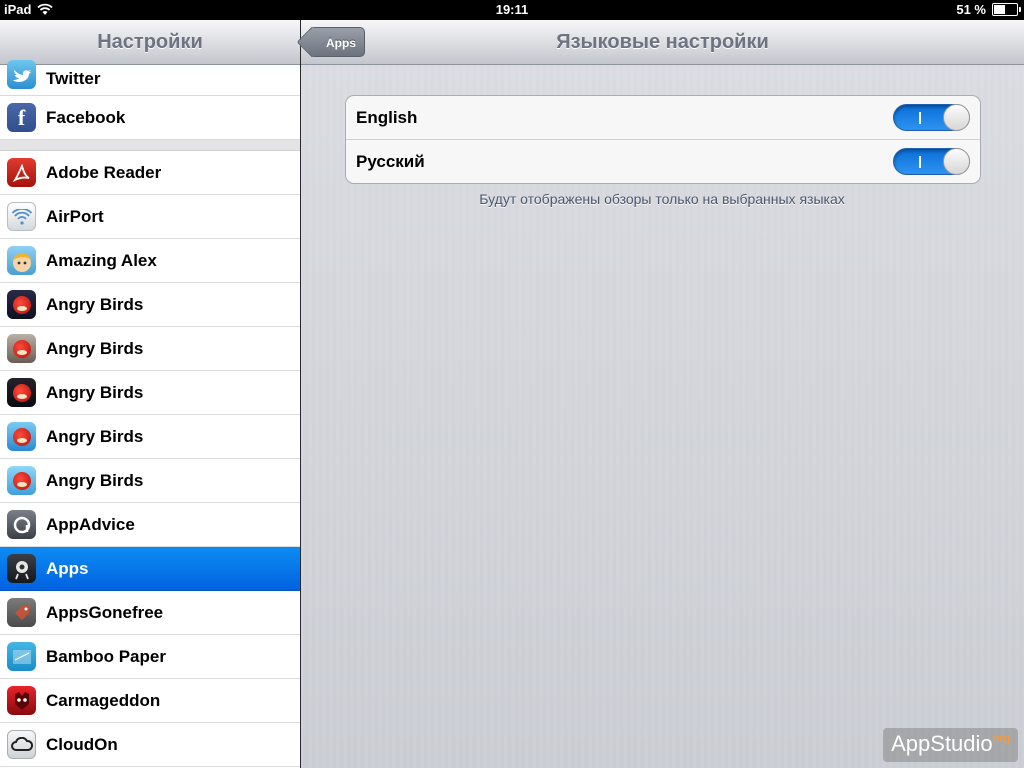 The width and height of the screenshot is (1024, 768). I want to click on sidebar-title: Настройки, so click(150, 42).